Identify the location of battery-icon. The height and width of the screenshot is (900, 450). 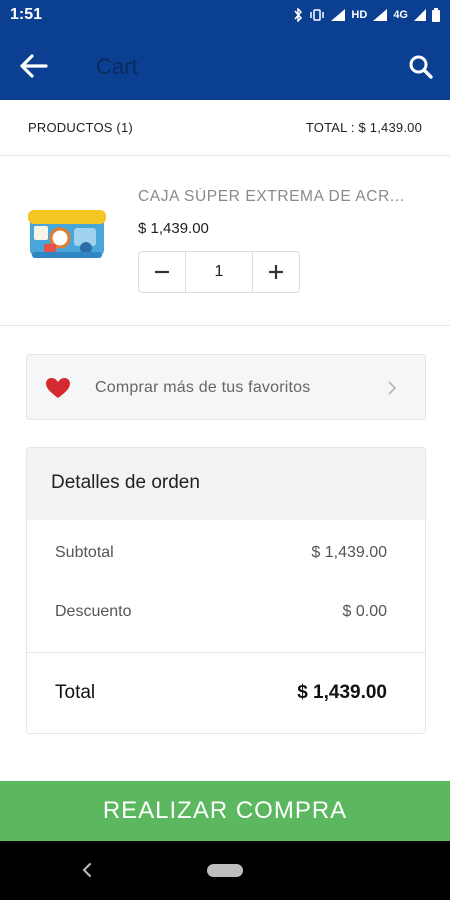
(436, 15).